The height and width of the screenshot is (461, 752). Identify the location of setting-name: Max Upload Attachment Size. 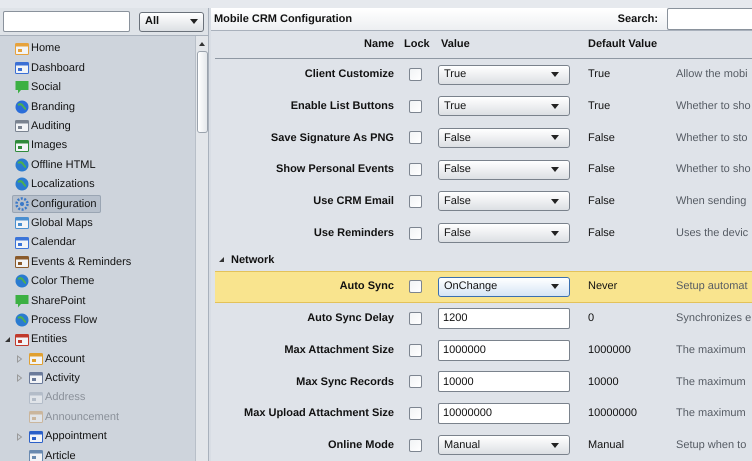
(318, 414).